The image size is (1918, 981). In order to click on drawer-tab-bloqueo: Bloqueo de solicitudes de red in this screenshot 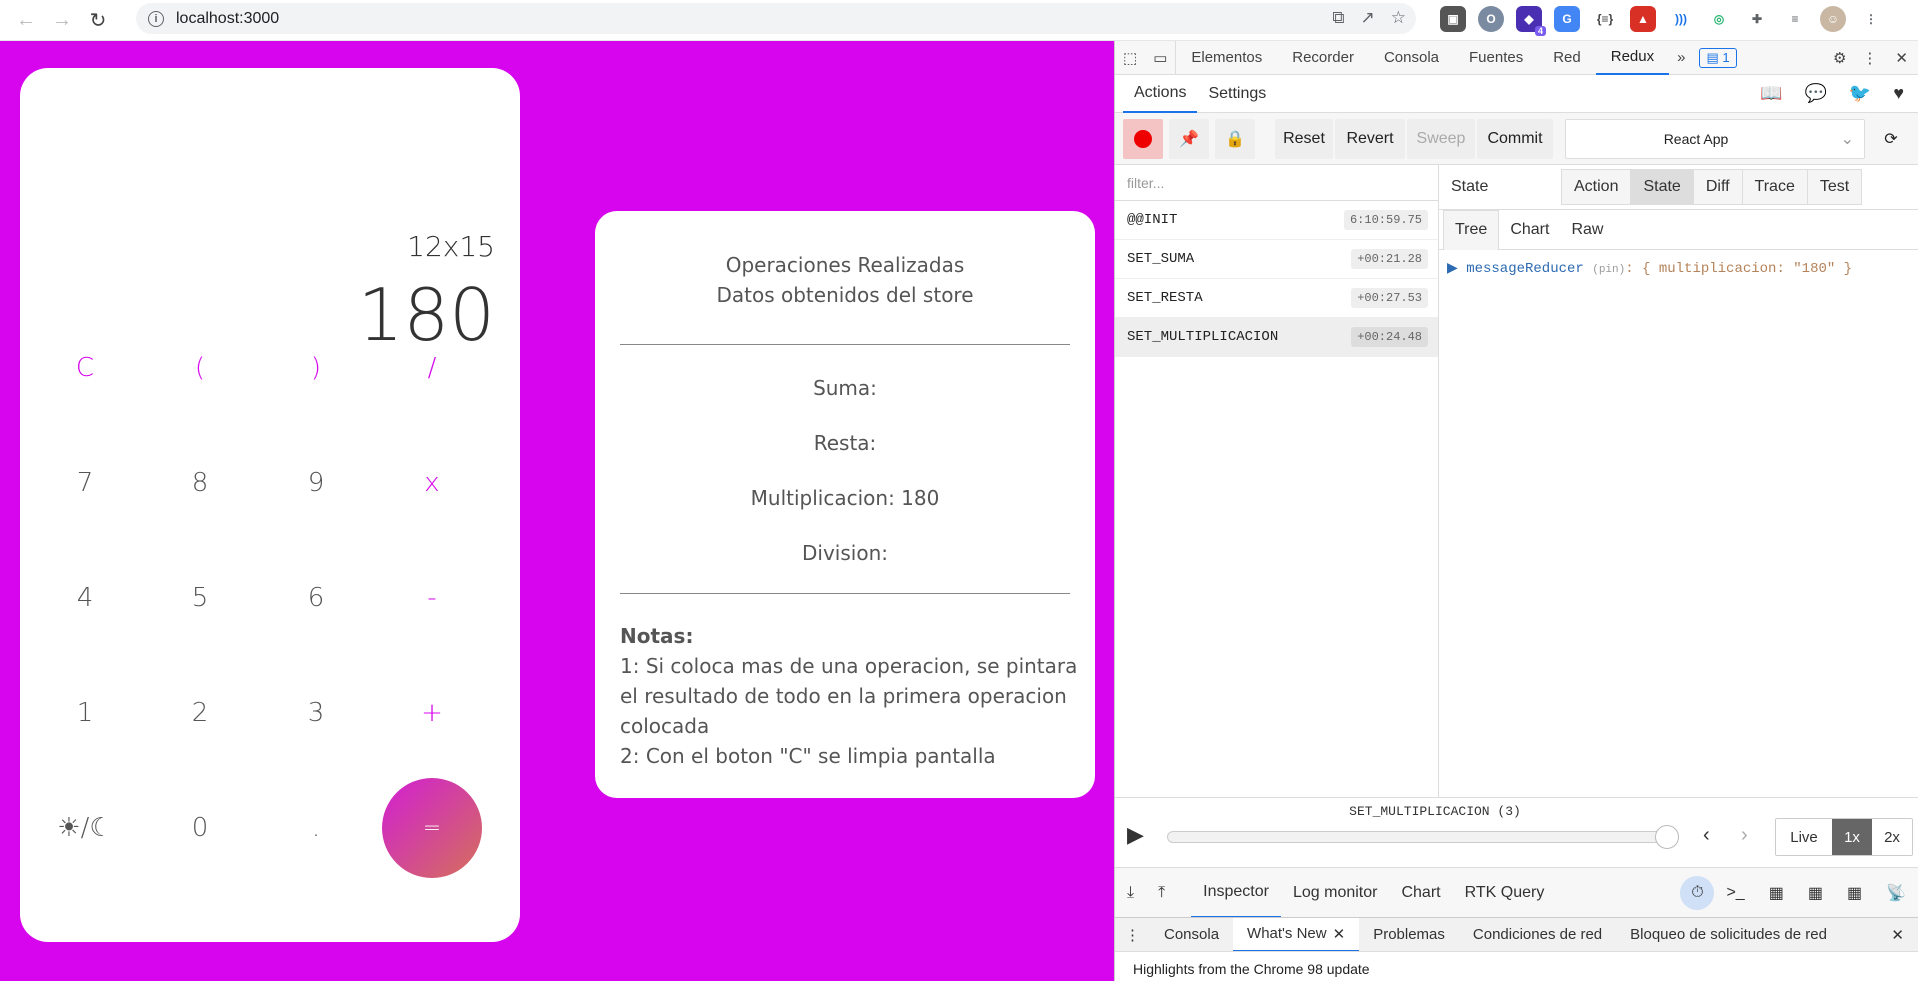, I will do `click(1728, 935)`.